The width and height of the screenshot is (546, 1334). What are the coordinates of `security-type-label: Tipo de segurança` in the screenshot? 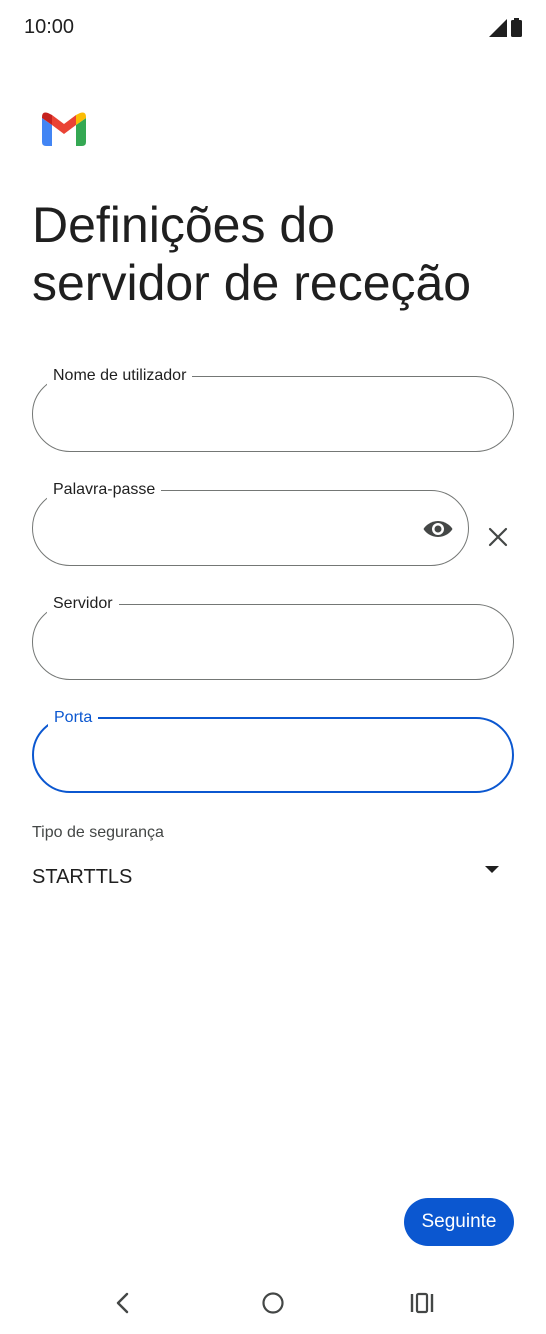 It's located at (98, 832).